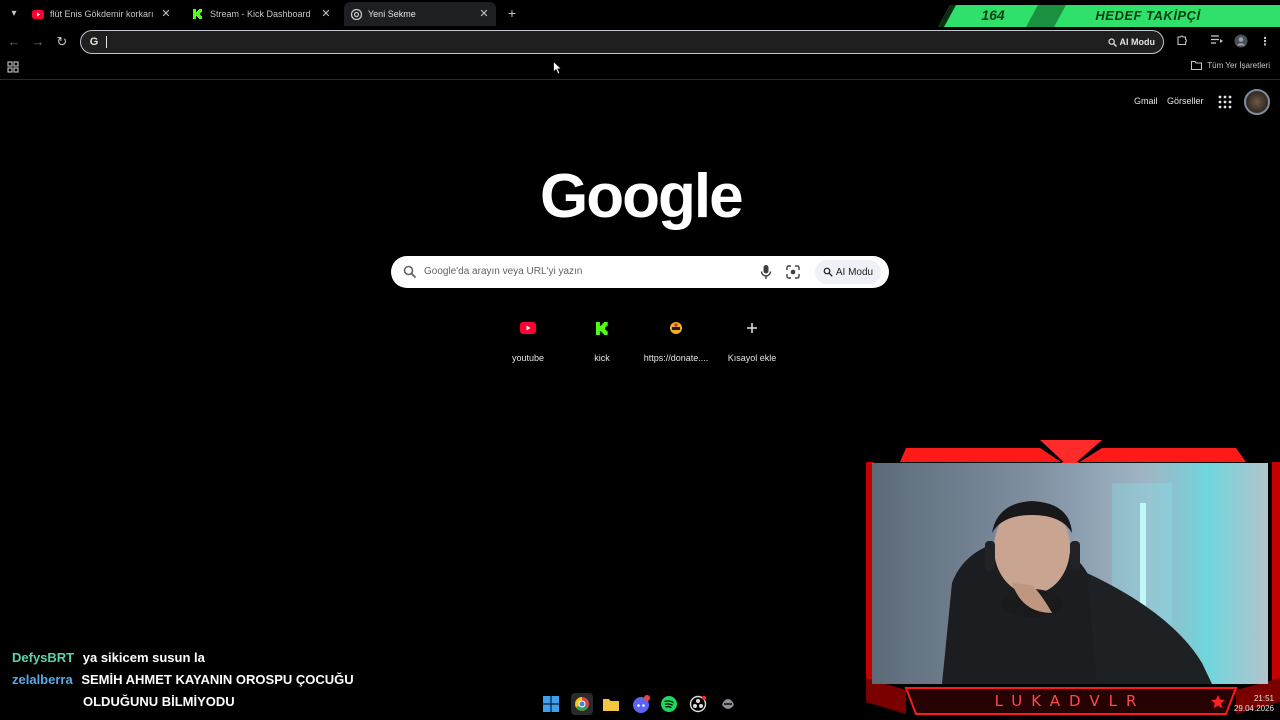 This screenshot has height=720, width=1280. Describe the element at coordinates (1253, 708) in the screenshot. I see `clock-date: 29.04.2026` at that location.